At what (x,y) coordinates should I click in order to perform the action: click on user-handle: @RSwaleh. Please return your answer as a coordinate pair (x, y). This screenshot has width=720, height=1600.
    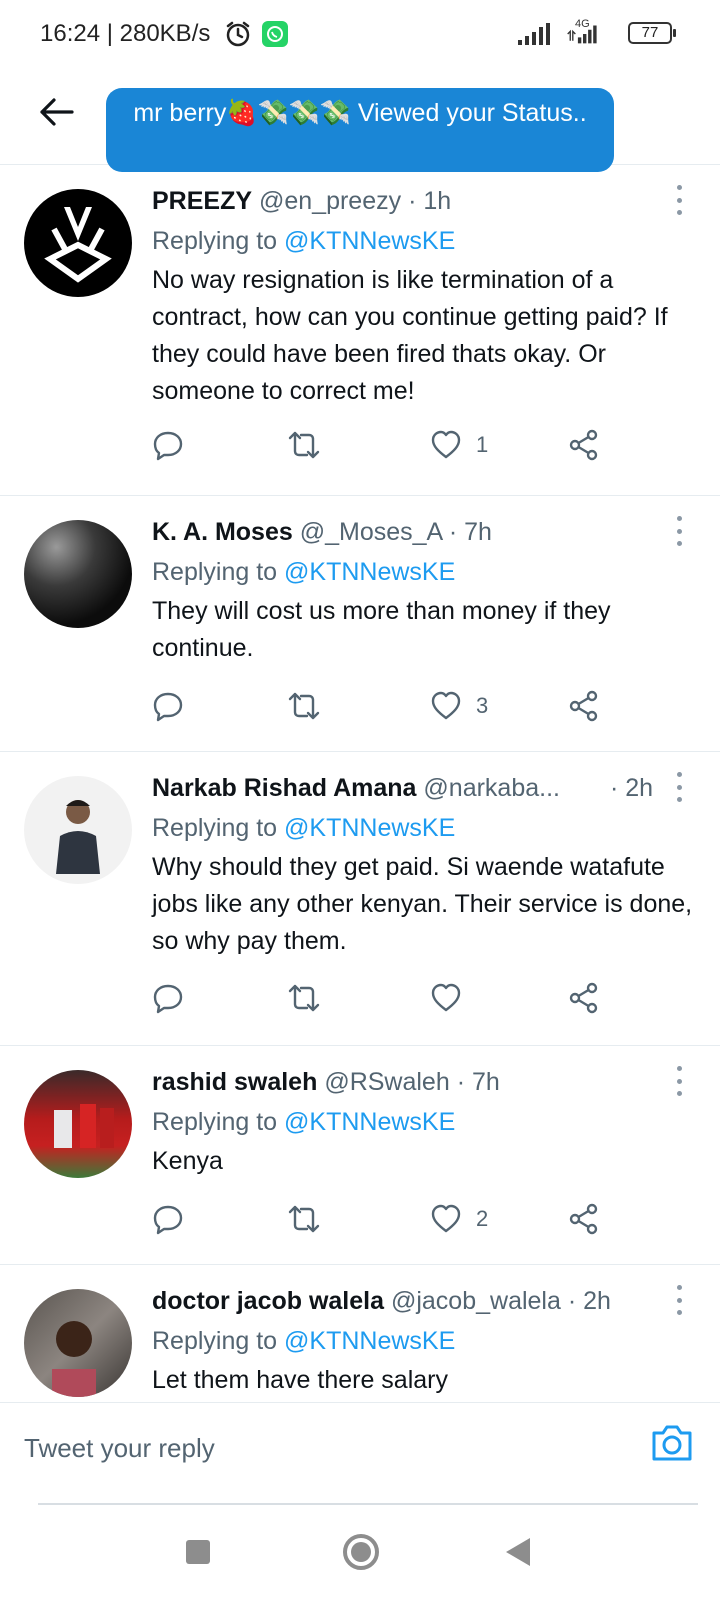
    Looking at the image, I should click on (386, 1082).